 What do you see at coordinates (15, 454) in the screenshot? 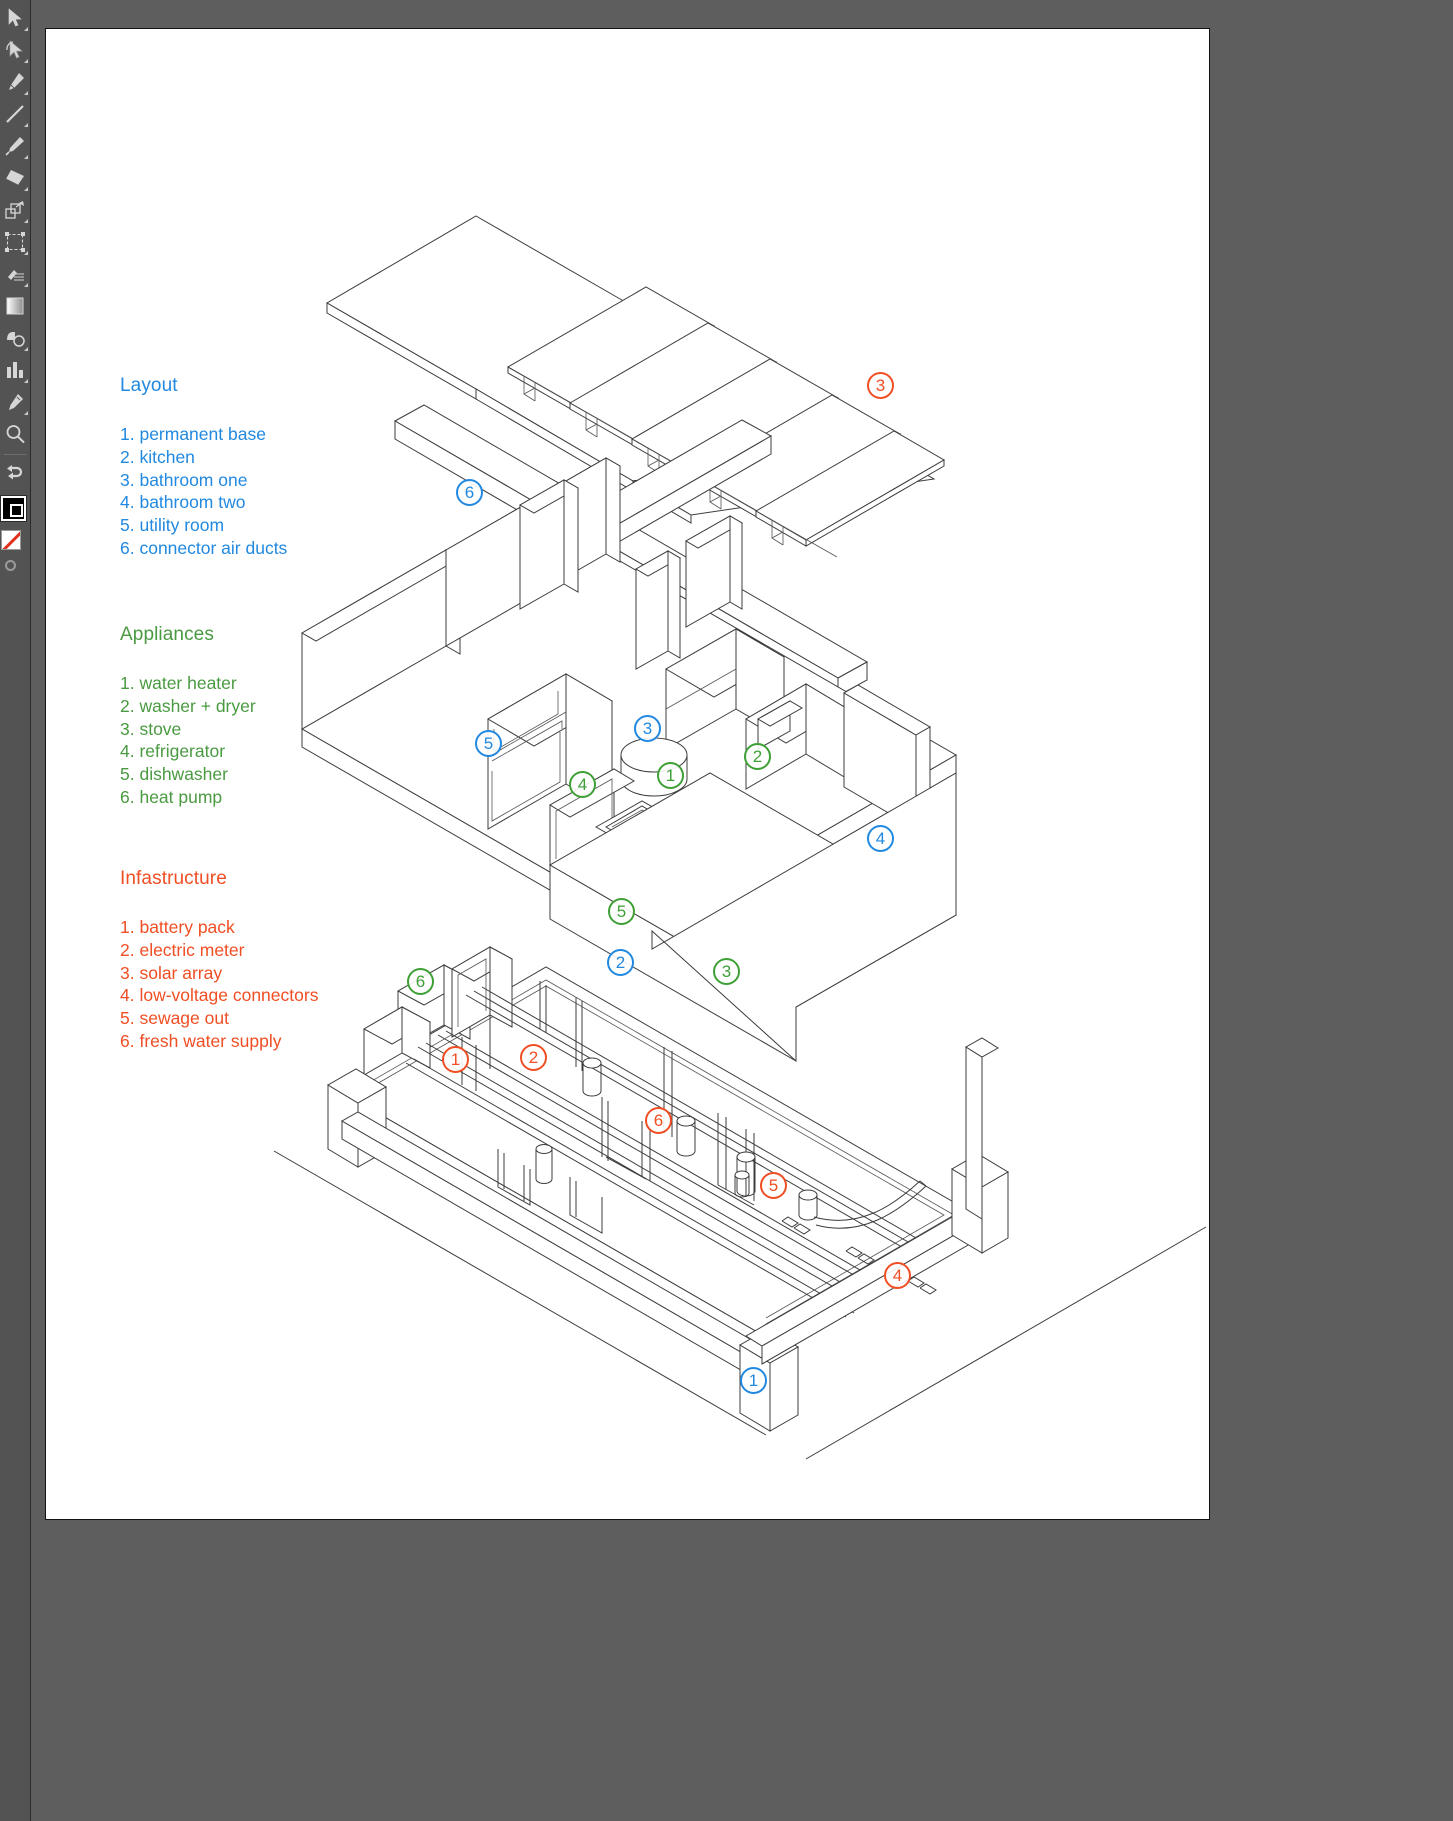
I see `toolbar-divider` at bounding box center [15, 454].